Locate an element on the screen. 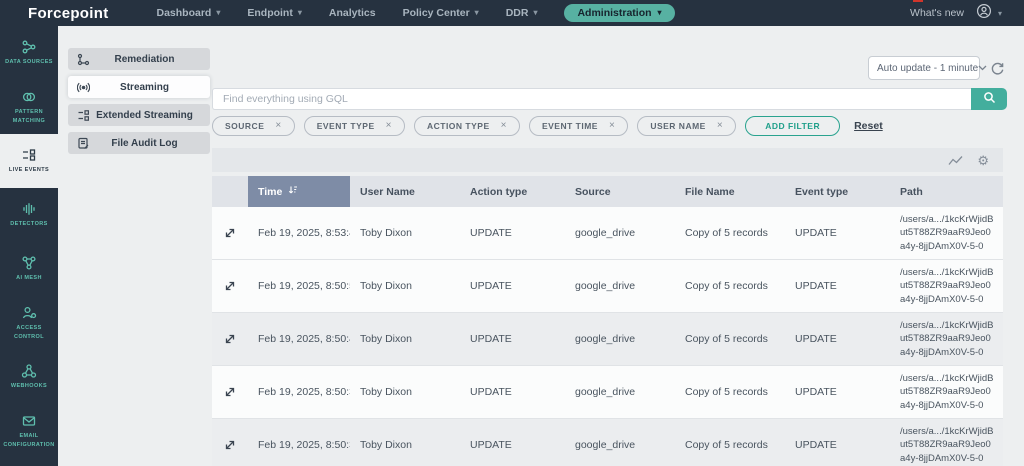 This screenshot has width=1024, height=466. submenu-streaming: Streaming is located at coordinates (139, 87).